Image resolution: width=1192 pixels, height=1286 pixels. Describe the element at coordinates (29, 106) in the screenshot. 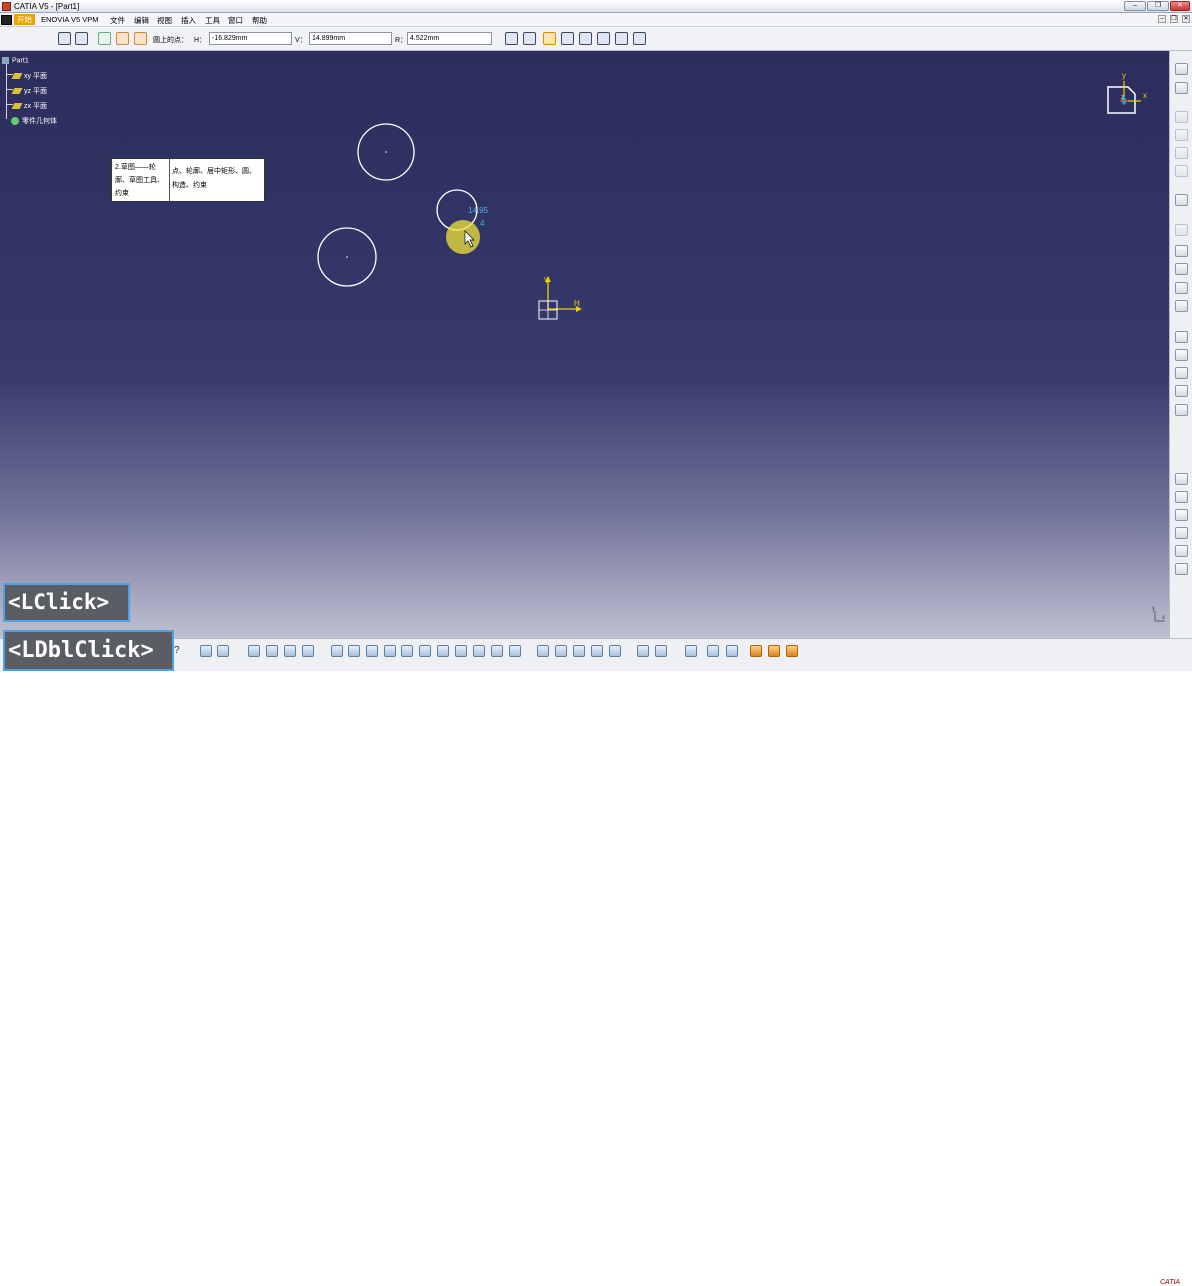

I see `tree-item-zx-plane: zx 平面` at that location.